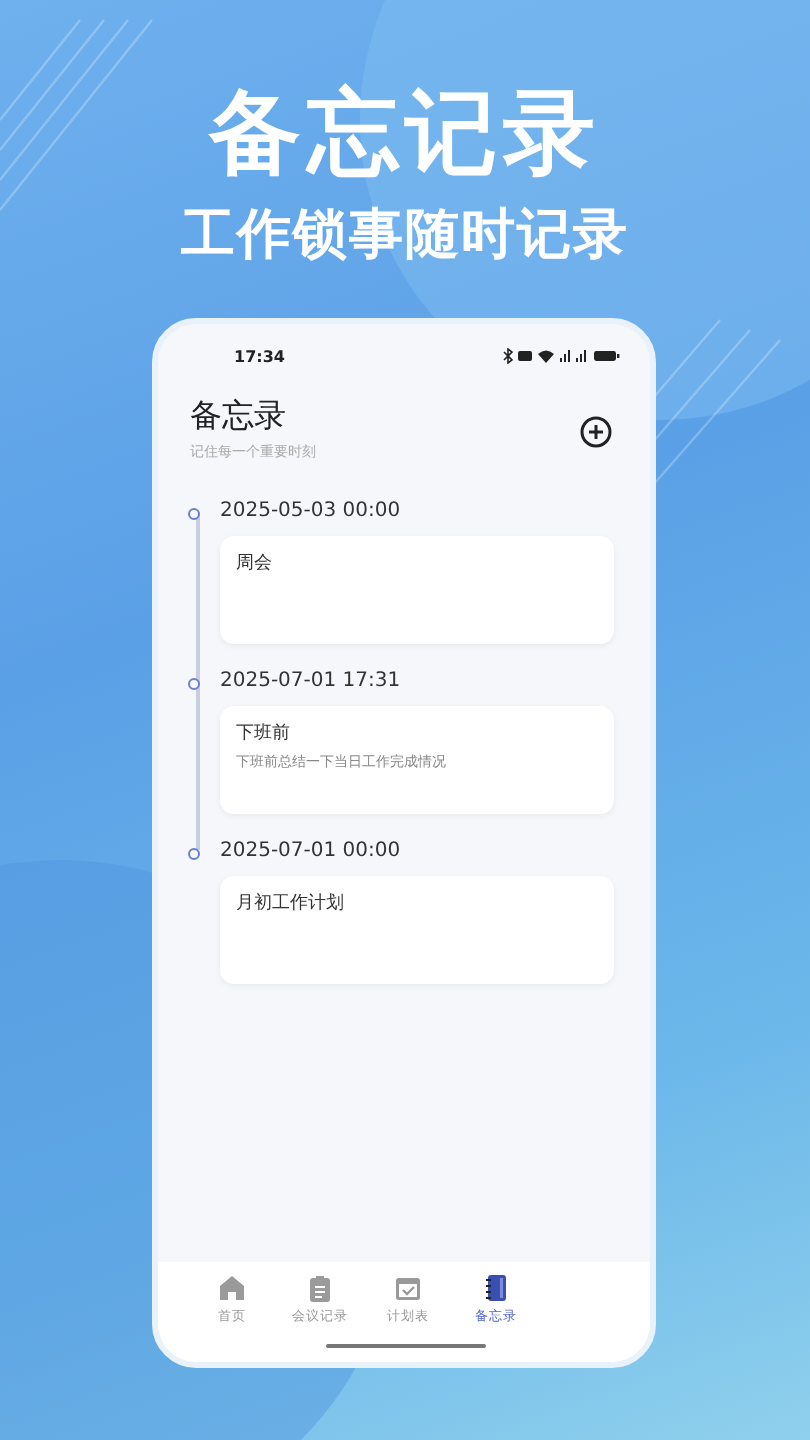  What do you see at coordinates (264, 735) in the screenshot?
I see `memo-title: 下班前` at bounding box center [264, 735].